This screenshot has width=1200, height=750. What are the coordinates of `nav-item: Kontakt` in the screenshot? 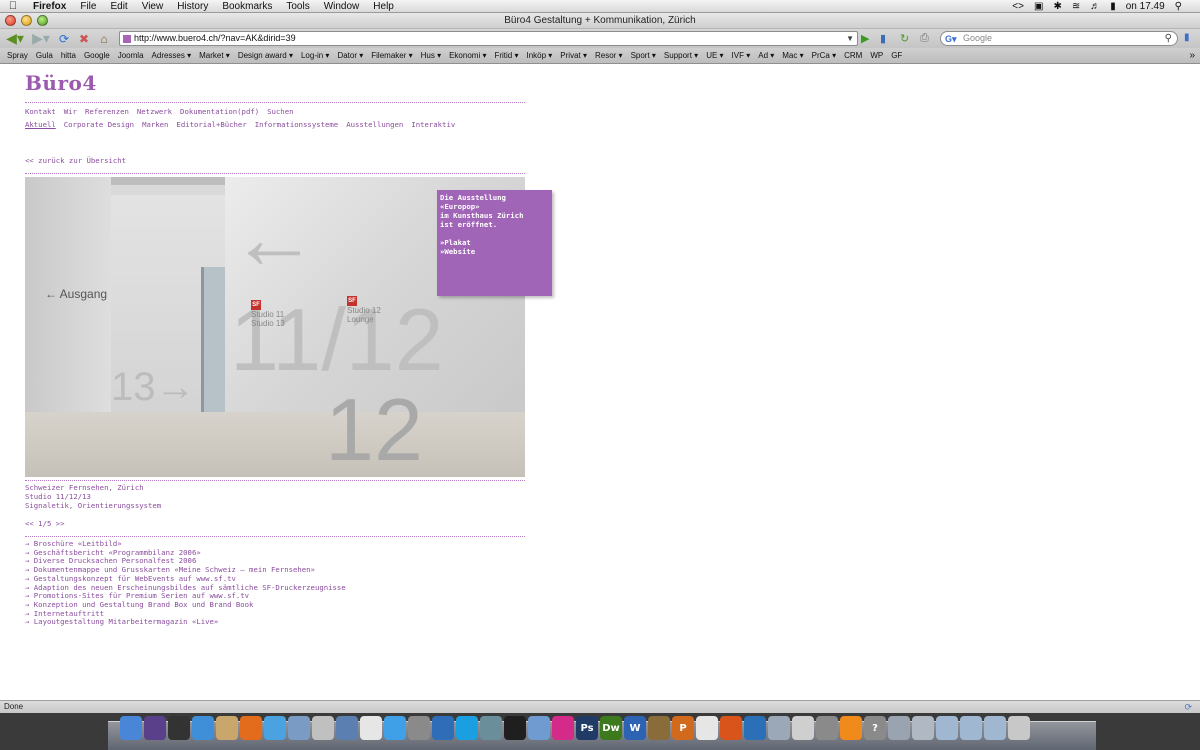 It's located at (40, 111).